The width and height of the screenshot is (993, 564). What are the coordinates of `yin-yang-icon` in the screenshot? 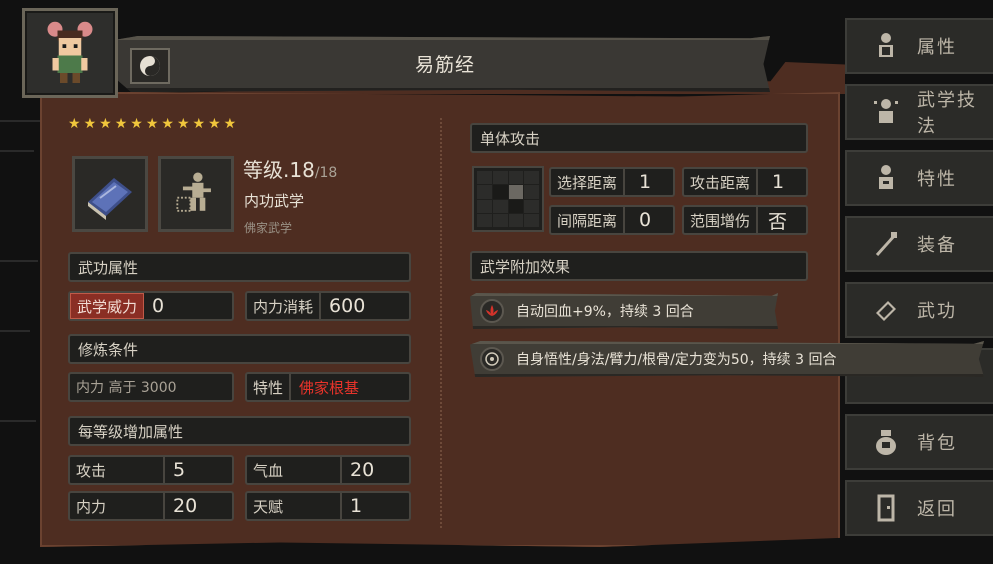 It's located at (150, 66).